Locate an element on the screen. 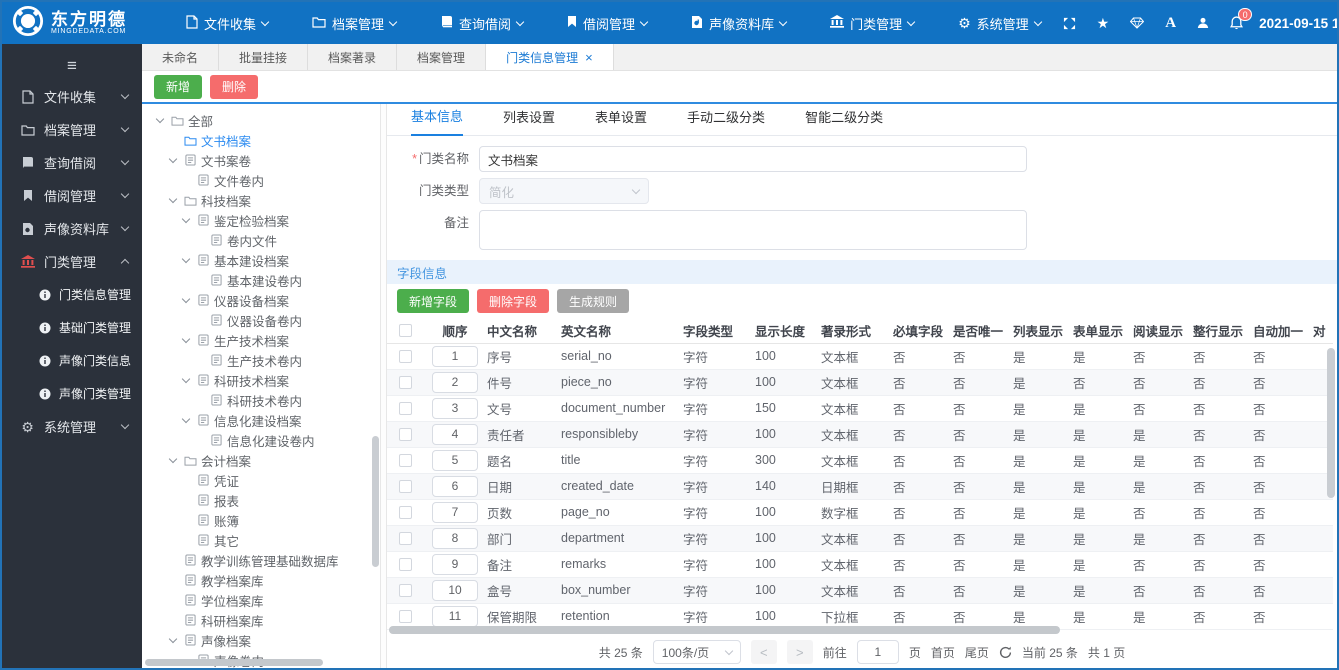  category-name-input is located at coordinates (753, 159).